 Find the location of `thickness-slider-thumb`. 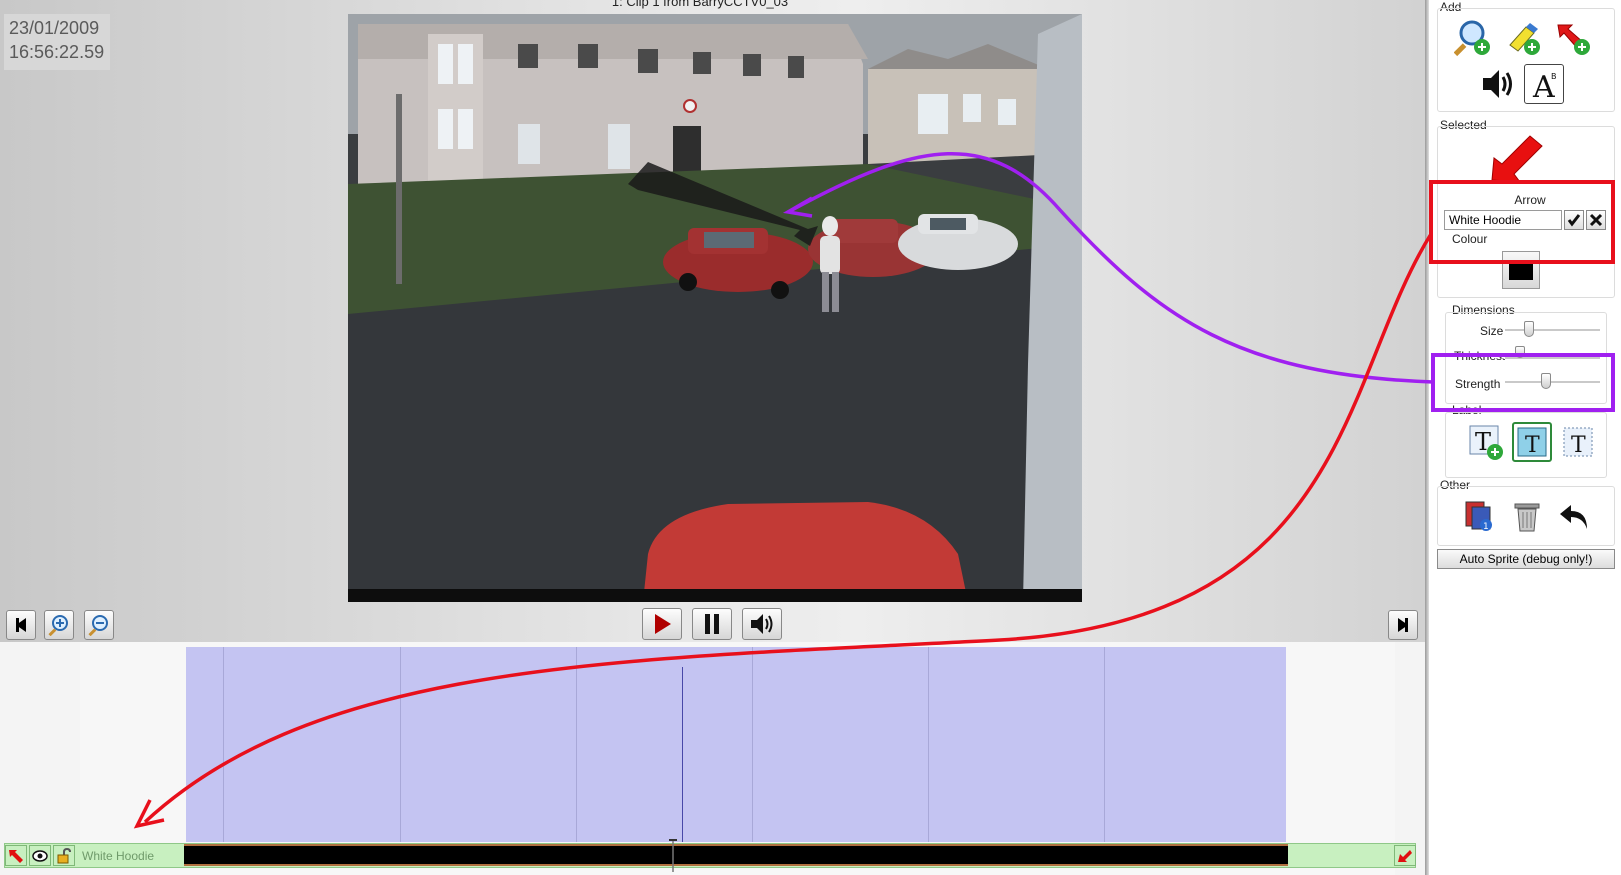

thickness-slider-thumb is located at coordinates (1520, 352).